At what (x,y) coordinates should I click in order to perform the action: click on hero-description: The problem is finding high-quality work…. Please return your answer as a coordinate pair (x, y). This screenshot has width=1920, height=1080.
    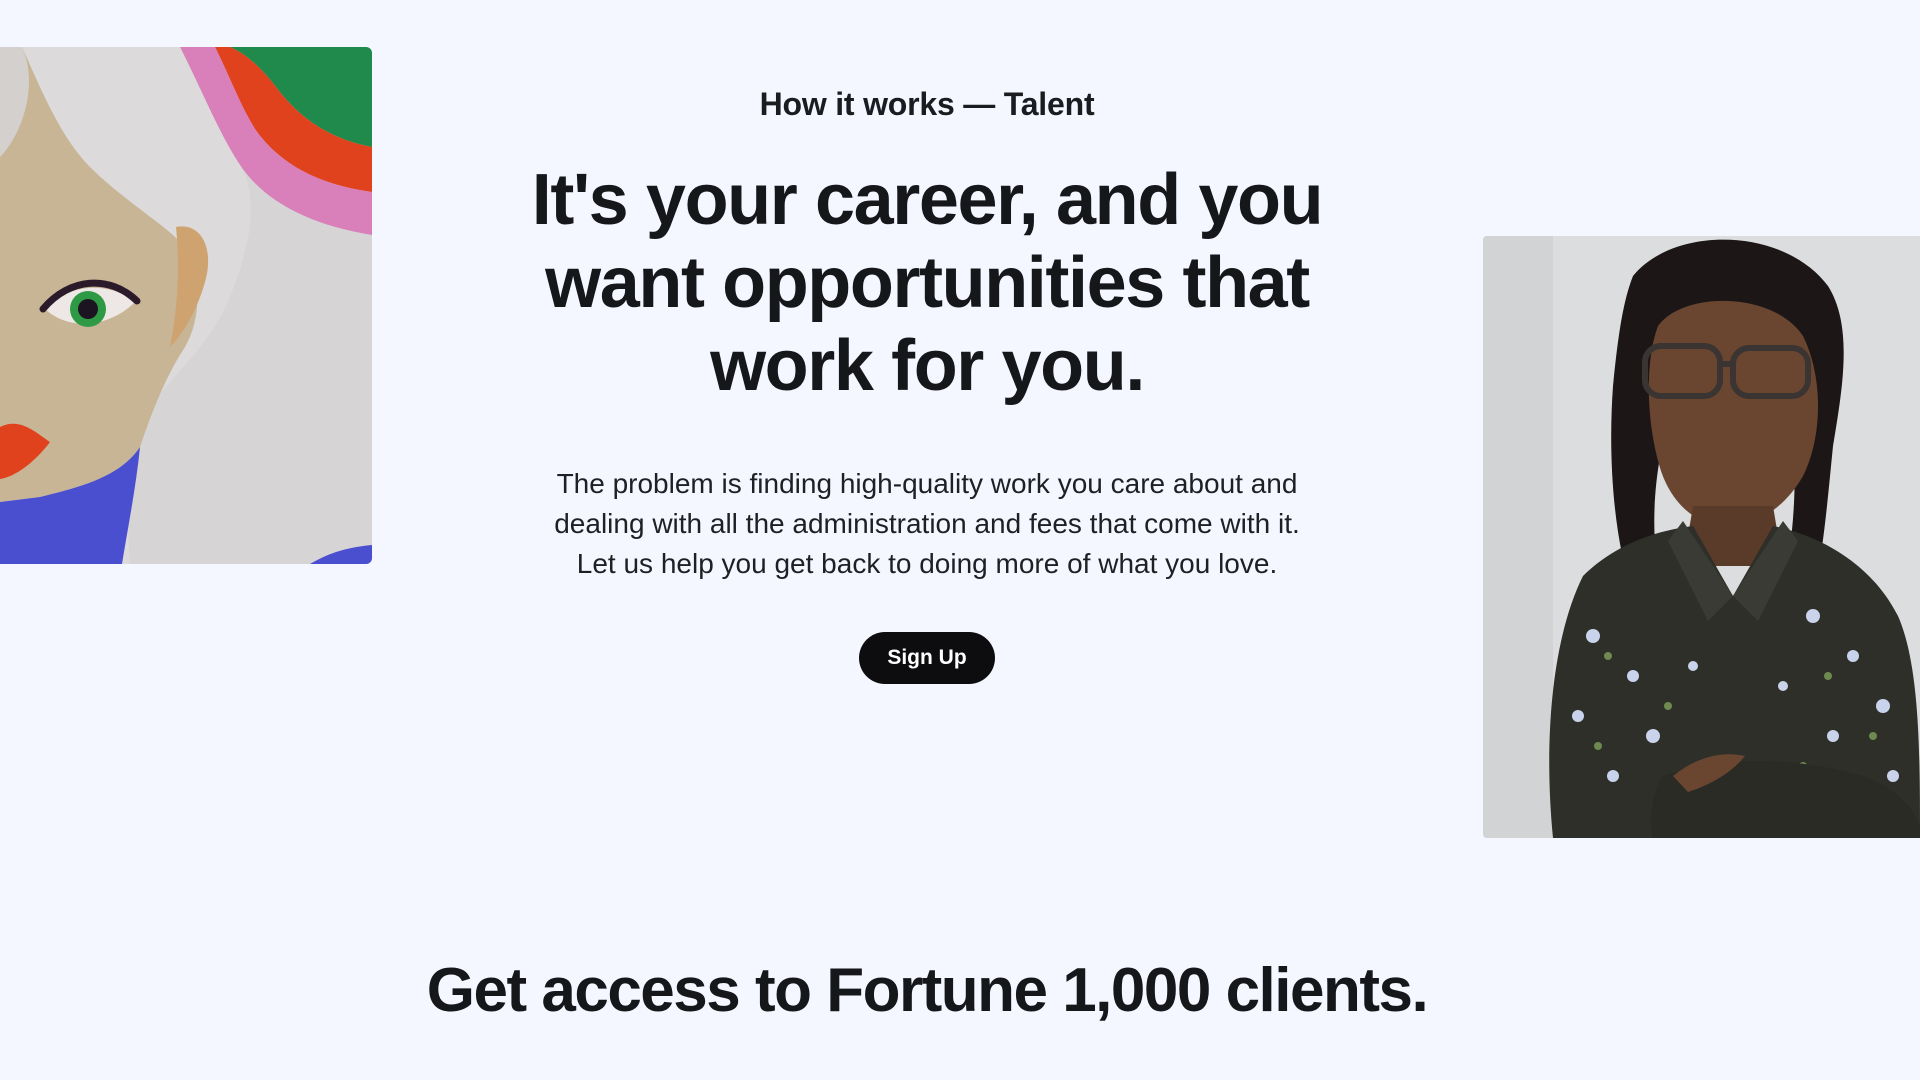
    Looking at the image, I should click on (927, 523).